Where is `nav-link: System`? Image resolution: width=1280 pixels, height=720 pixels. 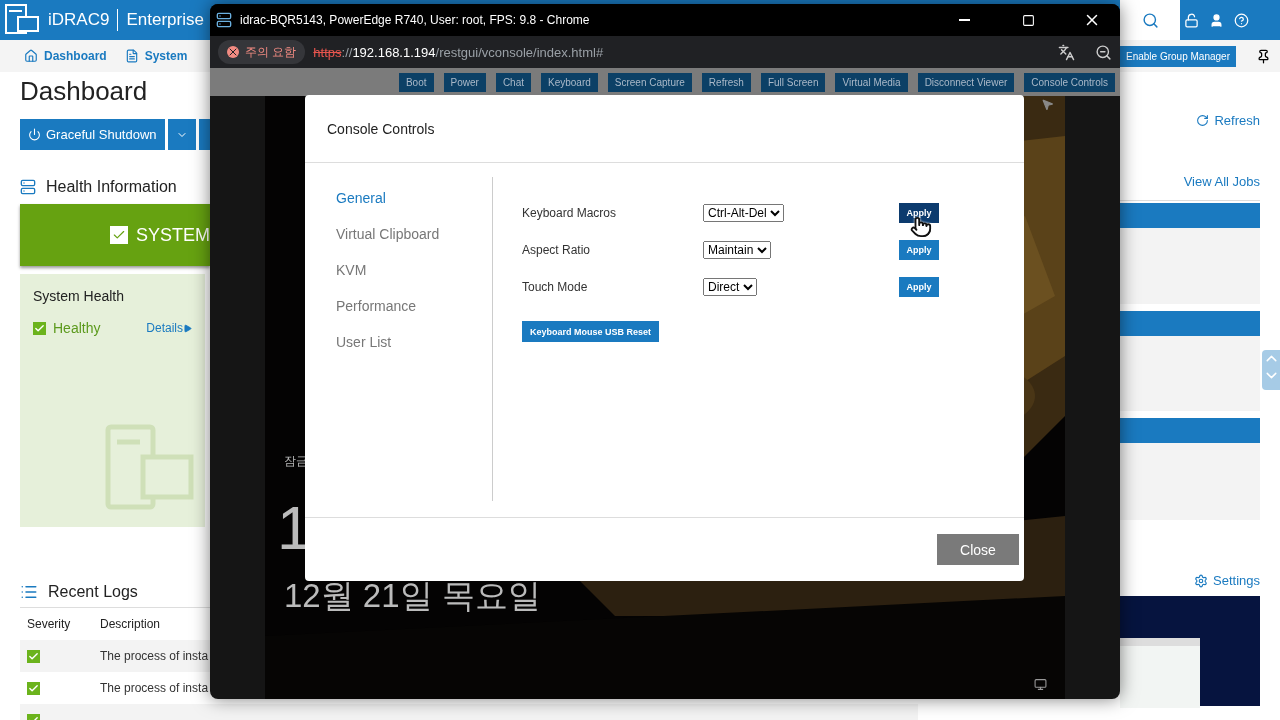 nav-link: System is located at coordinates (166, 56).